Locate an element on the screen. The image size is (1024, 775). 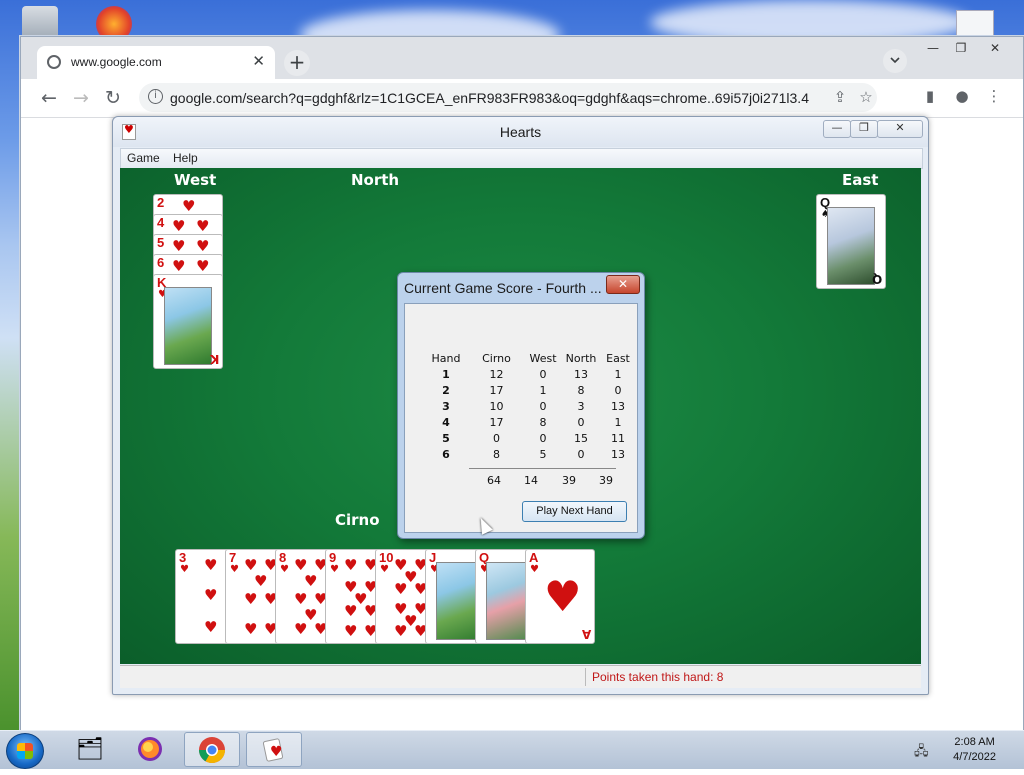
card-rank: 8 is located at coordinates (283, 557).